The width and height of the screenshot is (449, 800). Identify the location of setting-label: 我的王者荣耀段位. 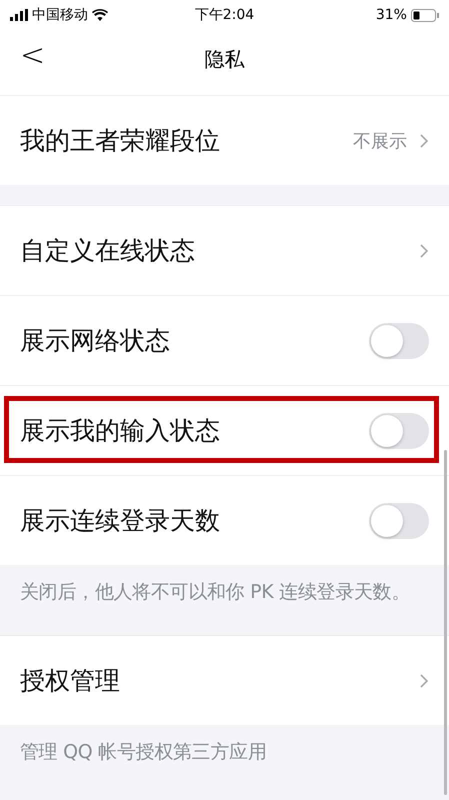
(120, 141).